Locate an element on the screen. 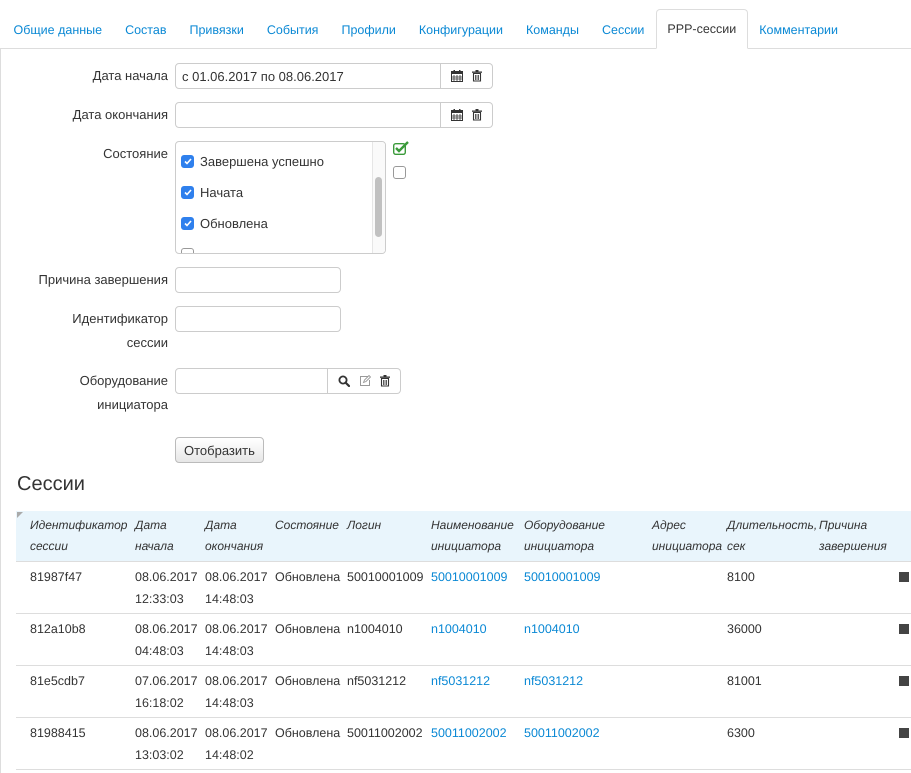 The width and height of the screenshot is (911, 773). date-field: с 01.06.2017 по 08.06.2017 is located at coordinates (308, 76).